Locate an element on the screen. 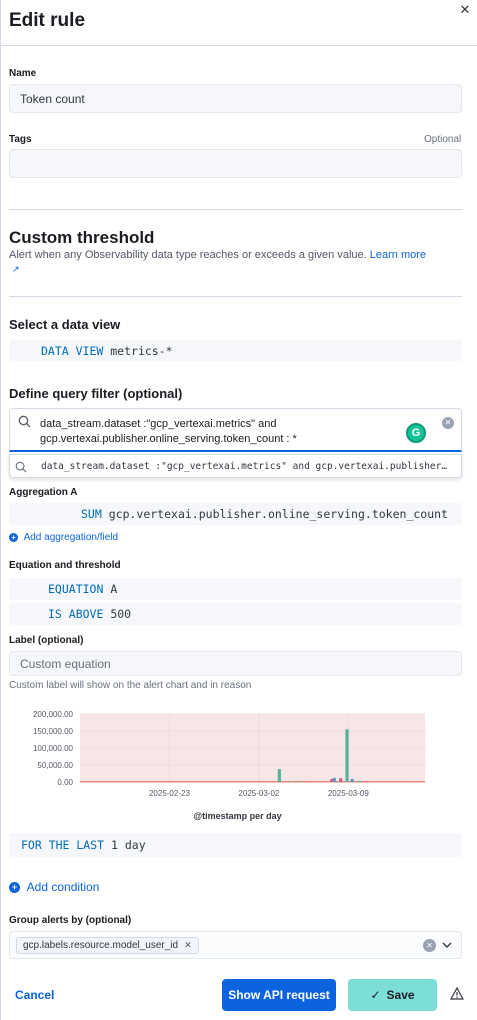  threshold-value: 500 is located at coordinates (121, 614).